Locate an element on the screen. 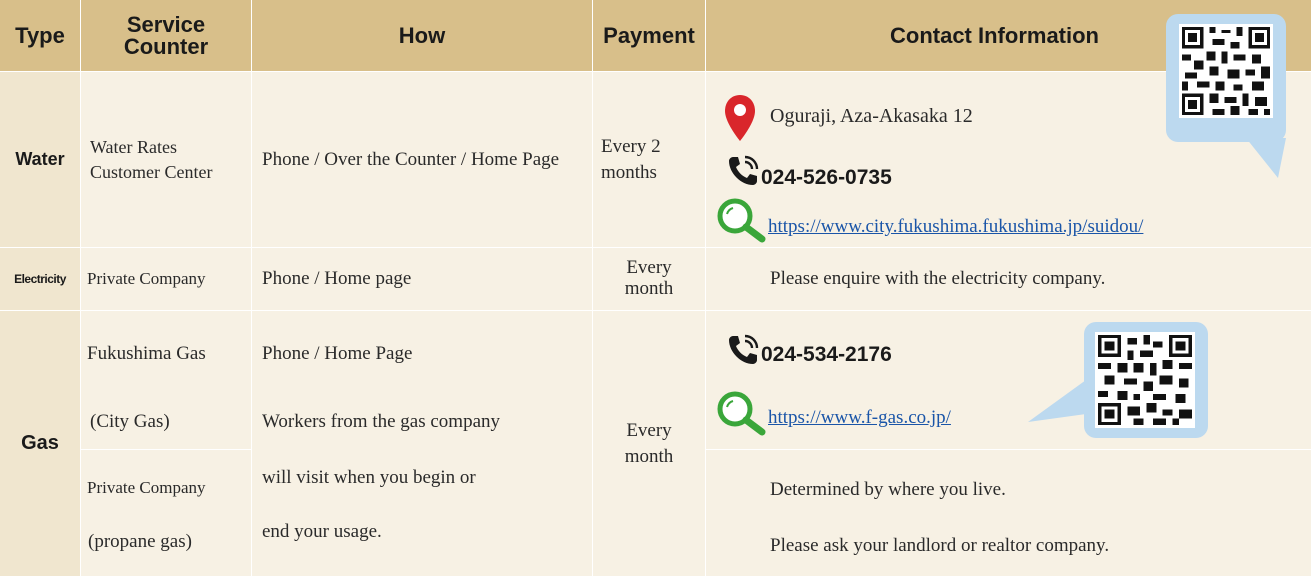 The width and height of the screenshot is (1311, 576). header-type: Type is located at coordinates (40, 35).